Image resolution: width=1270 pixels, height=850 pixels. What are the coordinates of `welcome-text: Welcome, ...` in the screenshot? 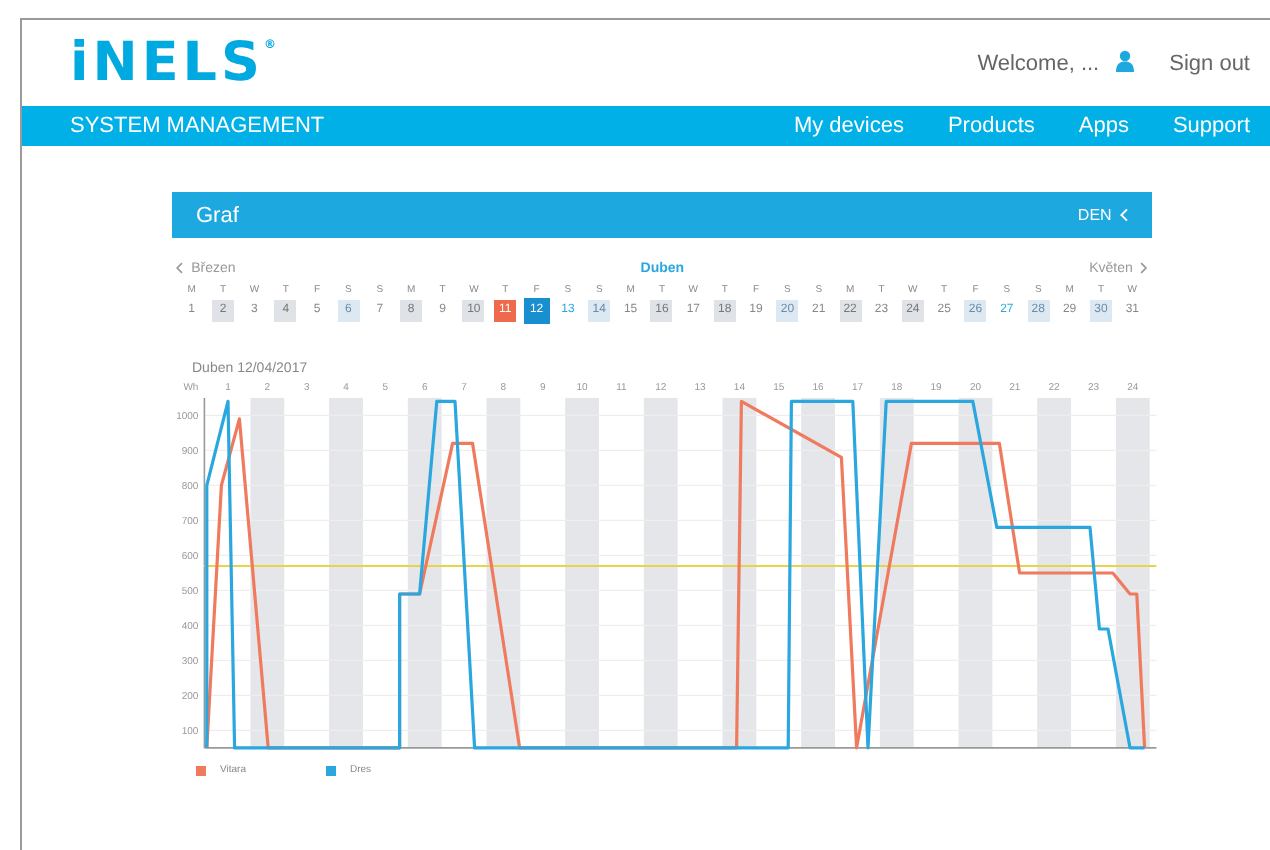 It's located at (1038, 63).